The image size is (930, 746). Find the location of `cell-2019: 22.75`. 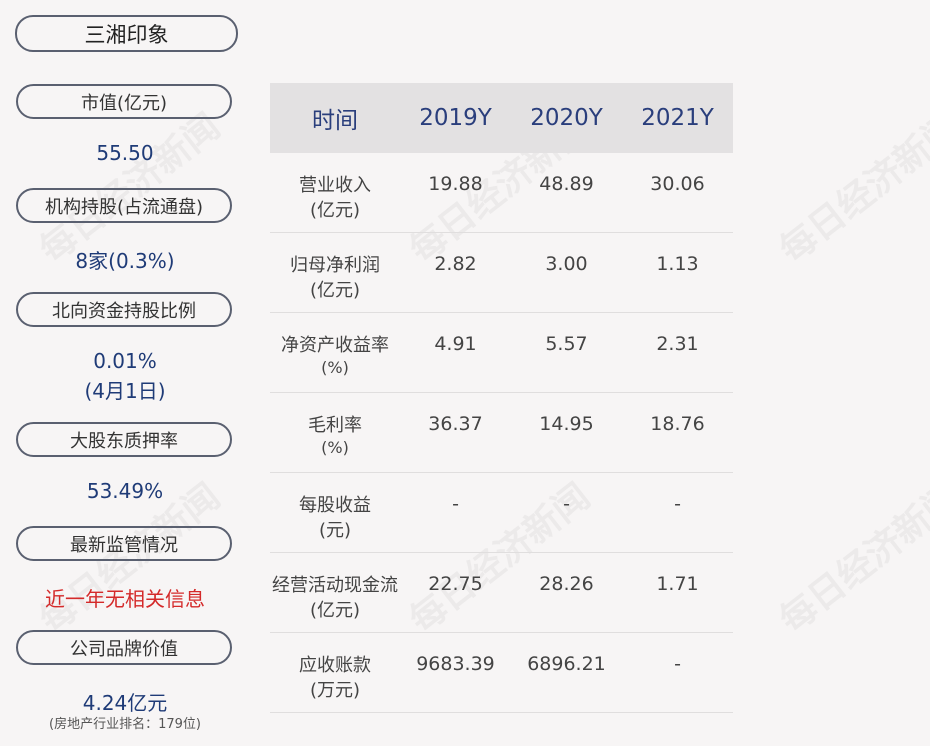

cell-2019: 22.75 is located at coordinates (455, 584).